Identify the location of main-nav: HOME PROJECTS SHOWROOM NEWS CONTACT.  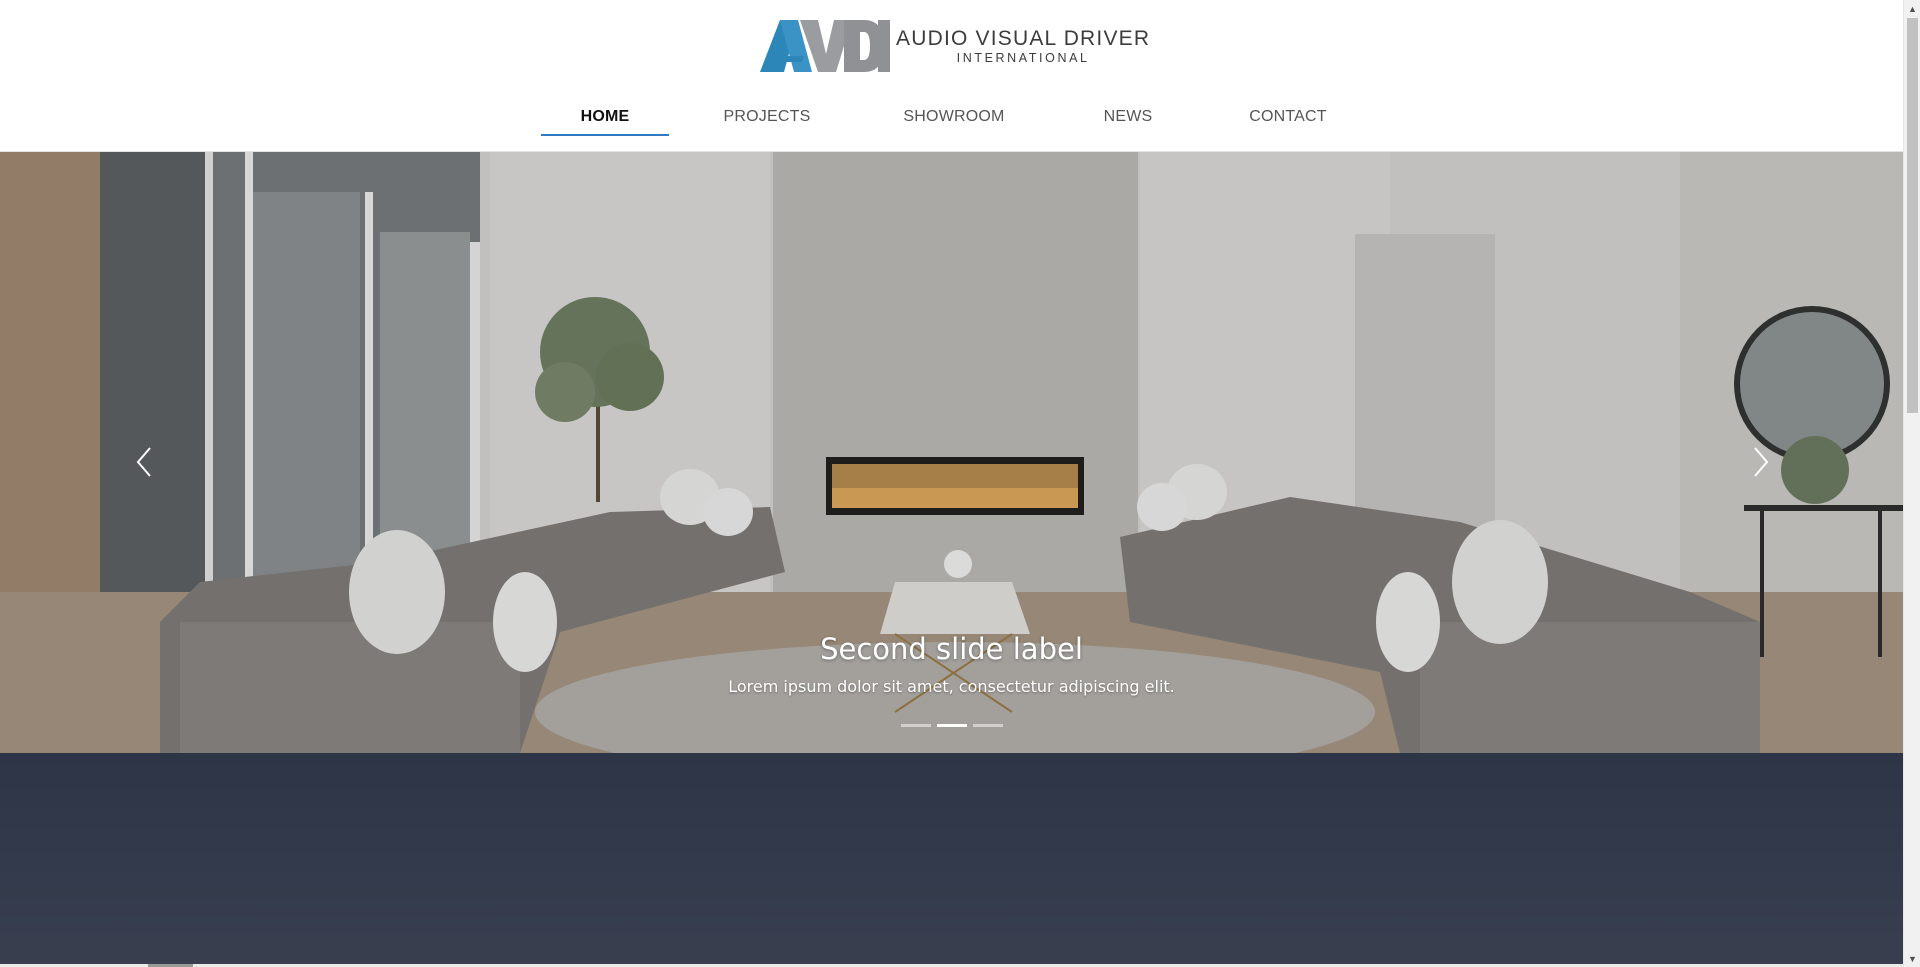
(951, 118).